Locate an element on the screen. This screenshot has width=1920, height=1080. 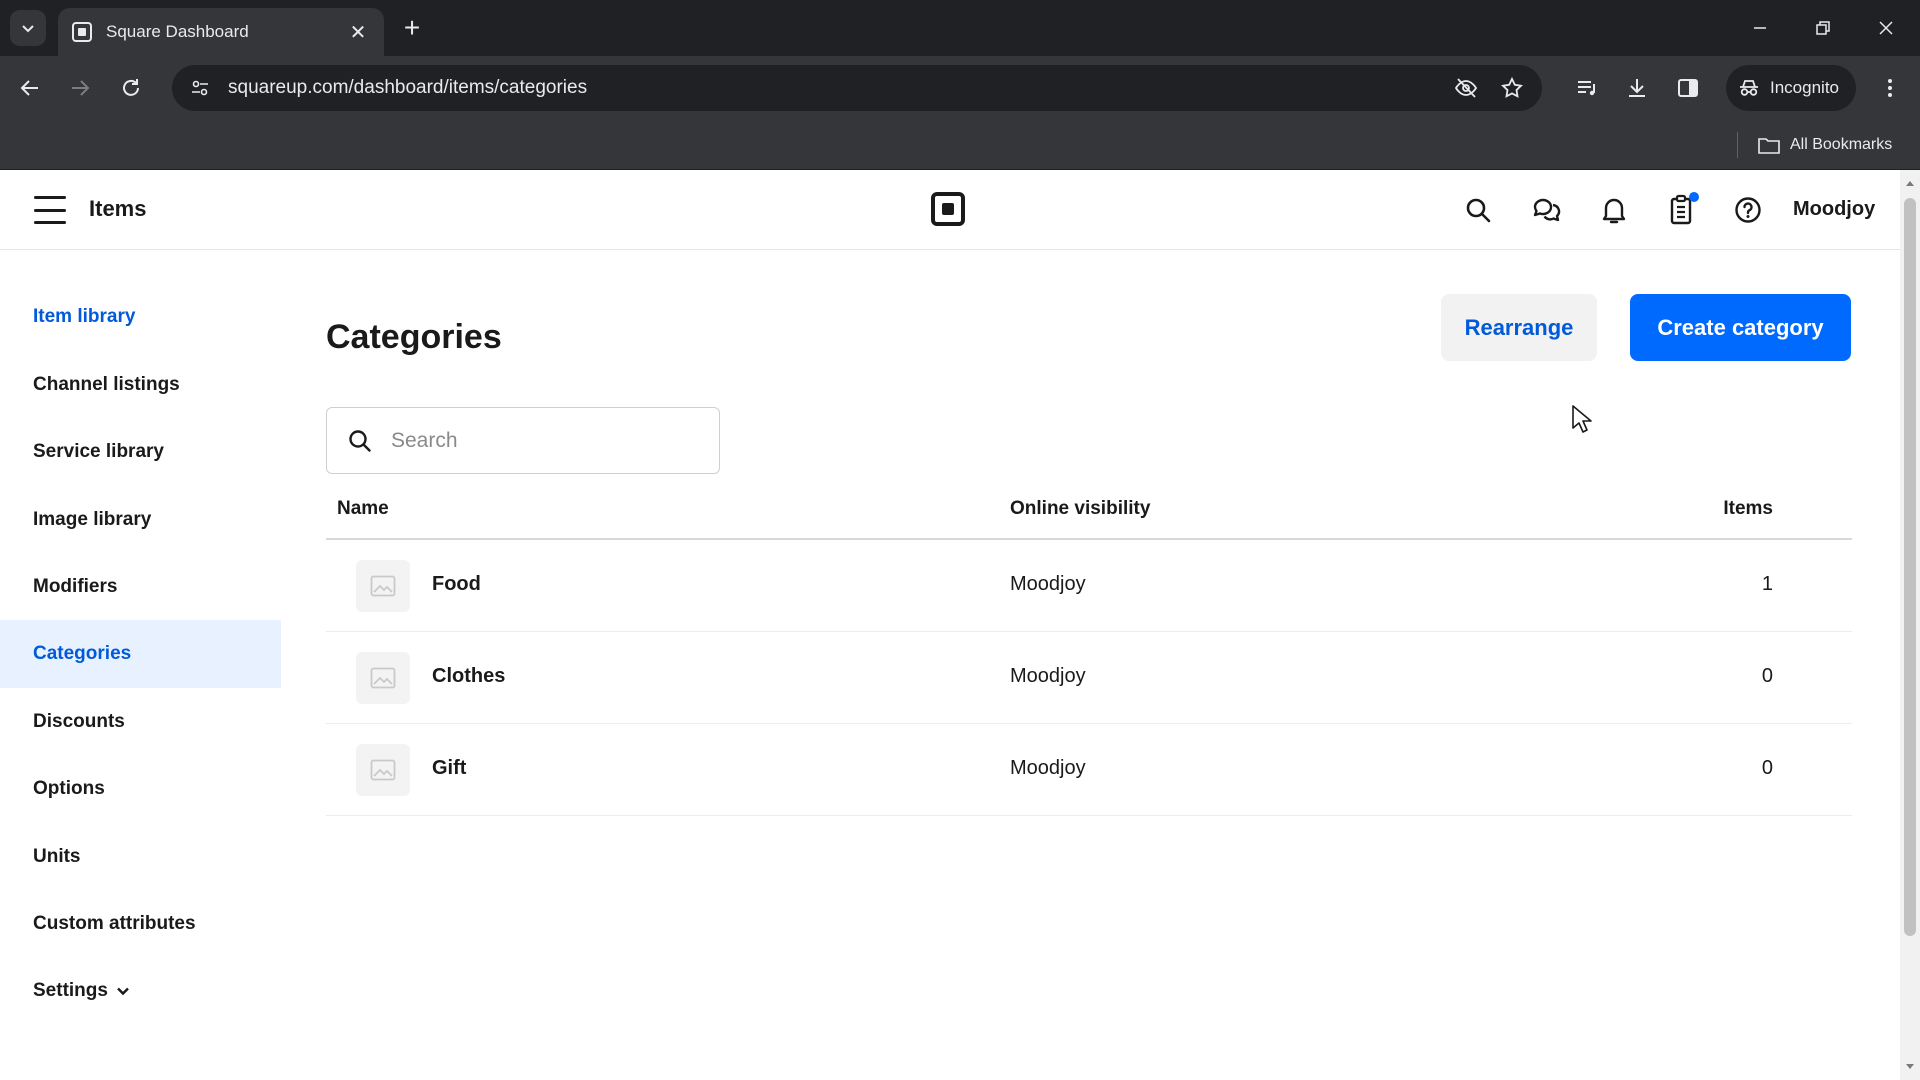
window-close-icon is located at coordinates (1886, 28).